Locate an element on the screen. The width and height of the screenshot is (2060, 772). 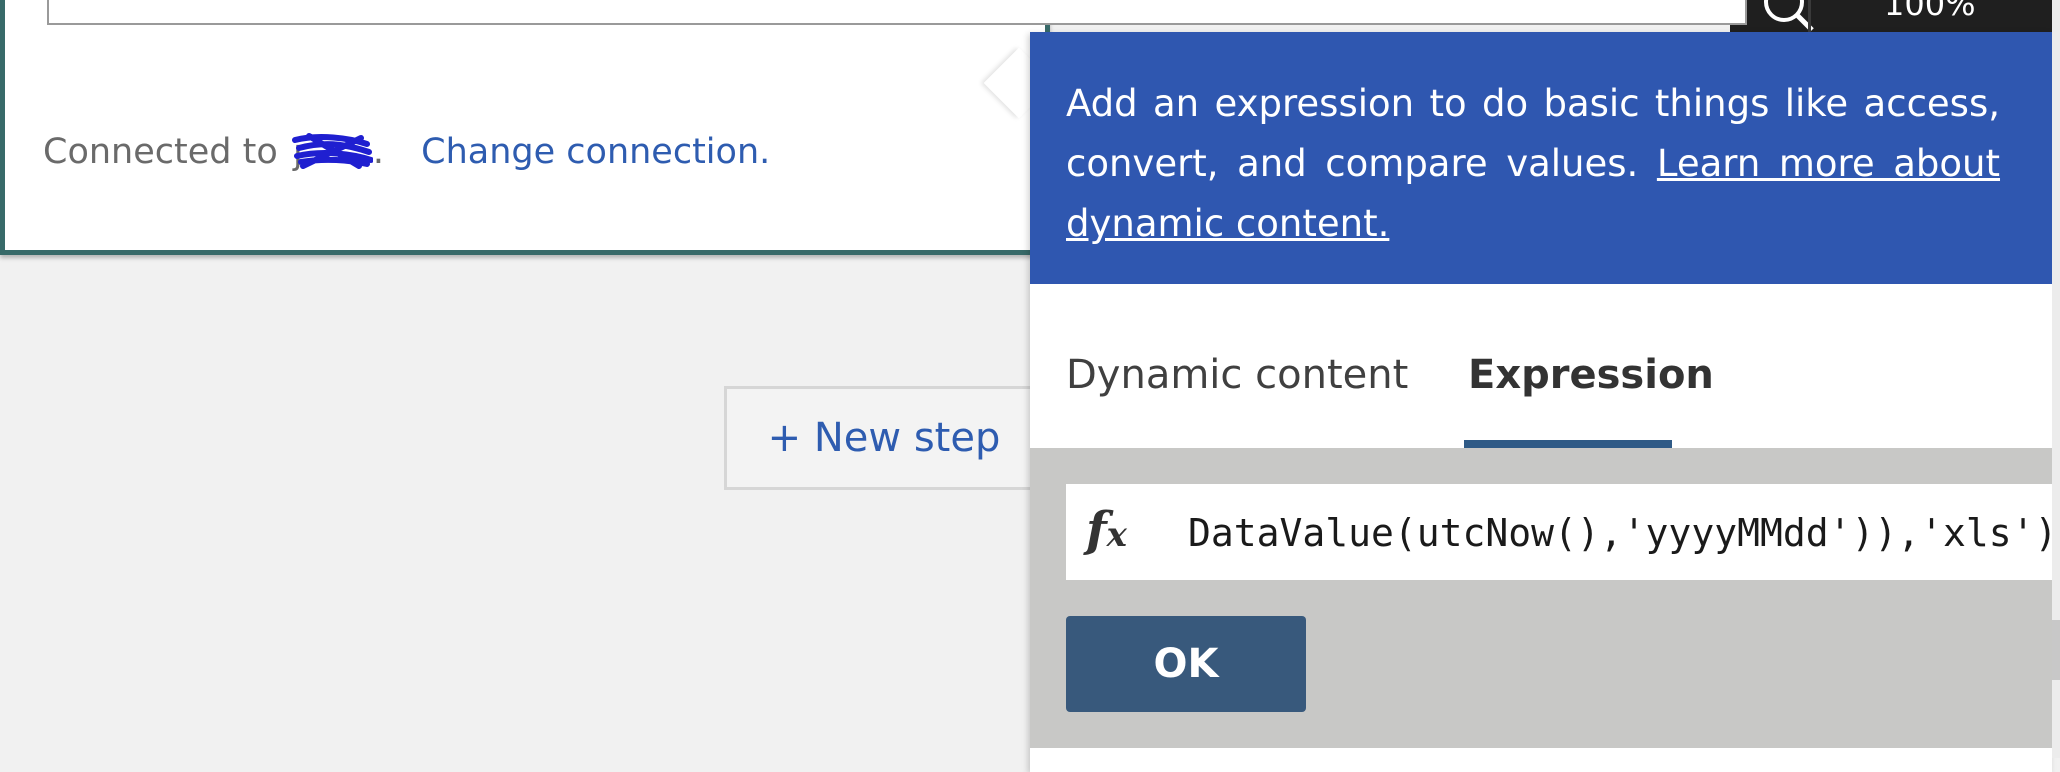
panel-tabs: Dynamic content Expression is located at coordinates (1541, 366).